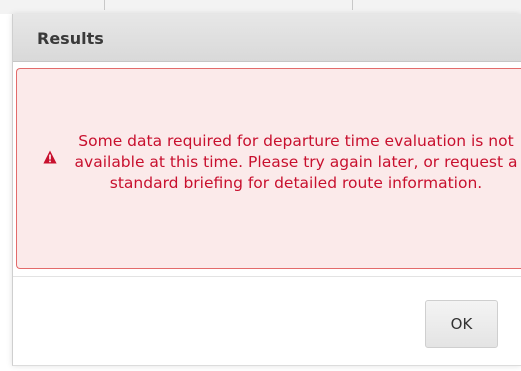 The width and height of the screenshot is (521, 371). Describe the element at coordinates (267, 38) in the screenshot. I see `dialog-titlebar: Results` at that location.